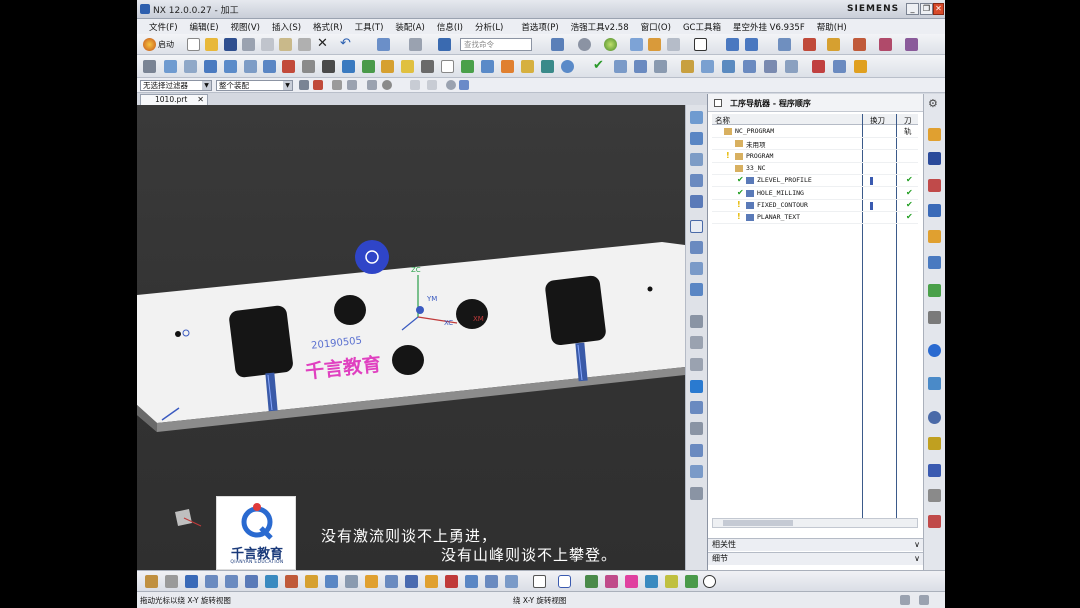  What do you see at coordinates (149, 66) in the screenshot?
I see `create-program-icon` at bounding box center [149, 66].